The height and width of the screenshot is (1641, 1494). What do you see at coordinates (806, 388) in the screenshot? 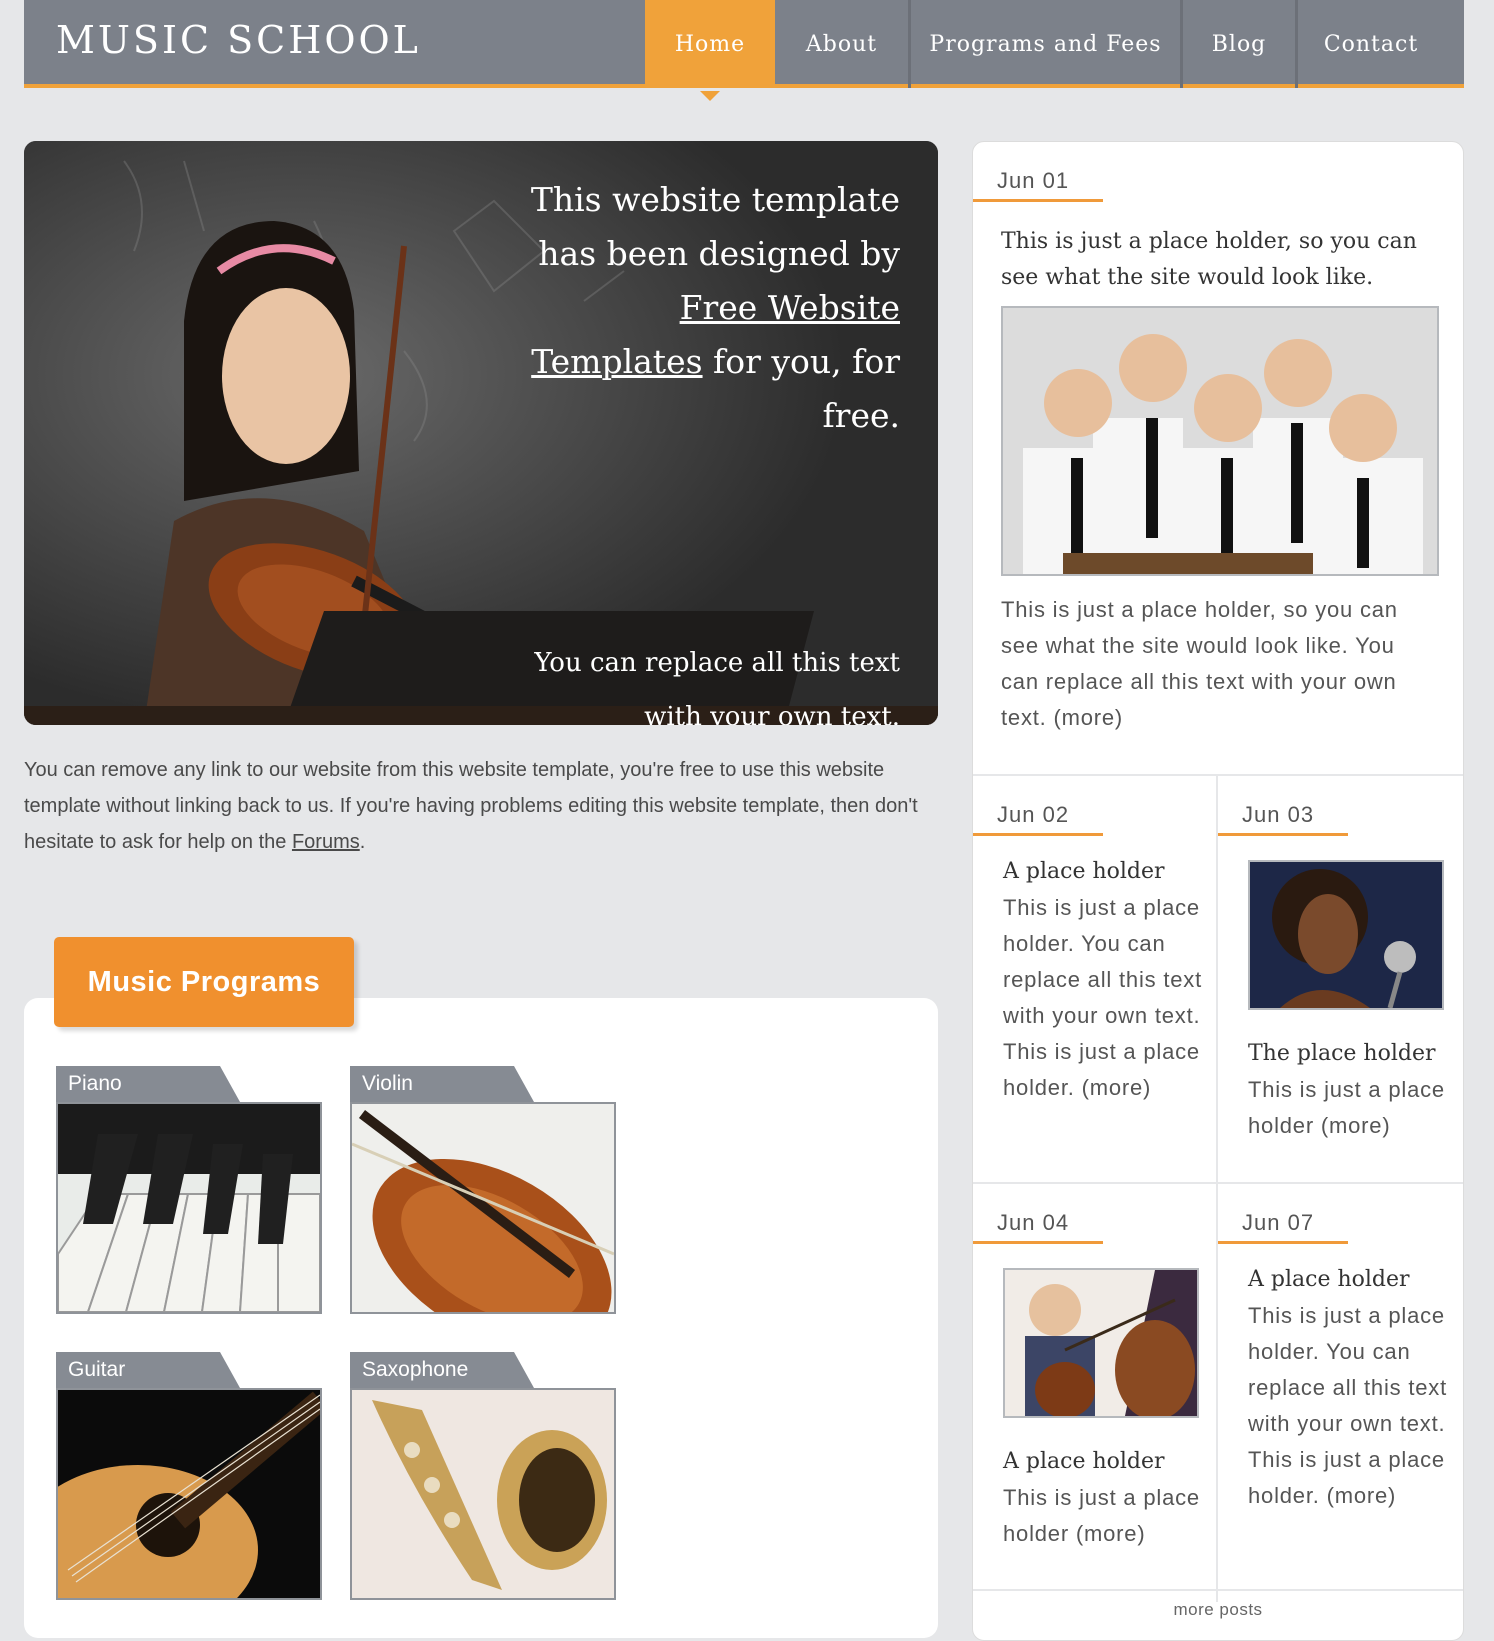
I see `hero-headline-line2: for you, for free.` at bounding box center [806, 388].